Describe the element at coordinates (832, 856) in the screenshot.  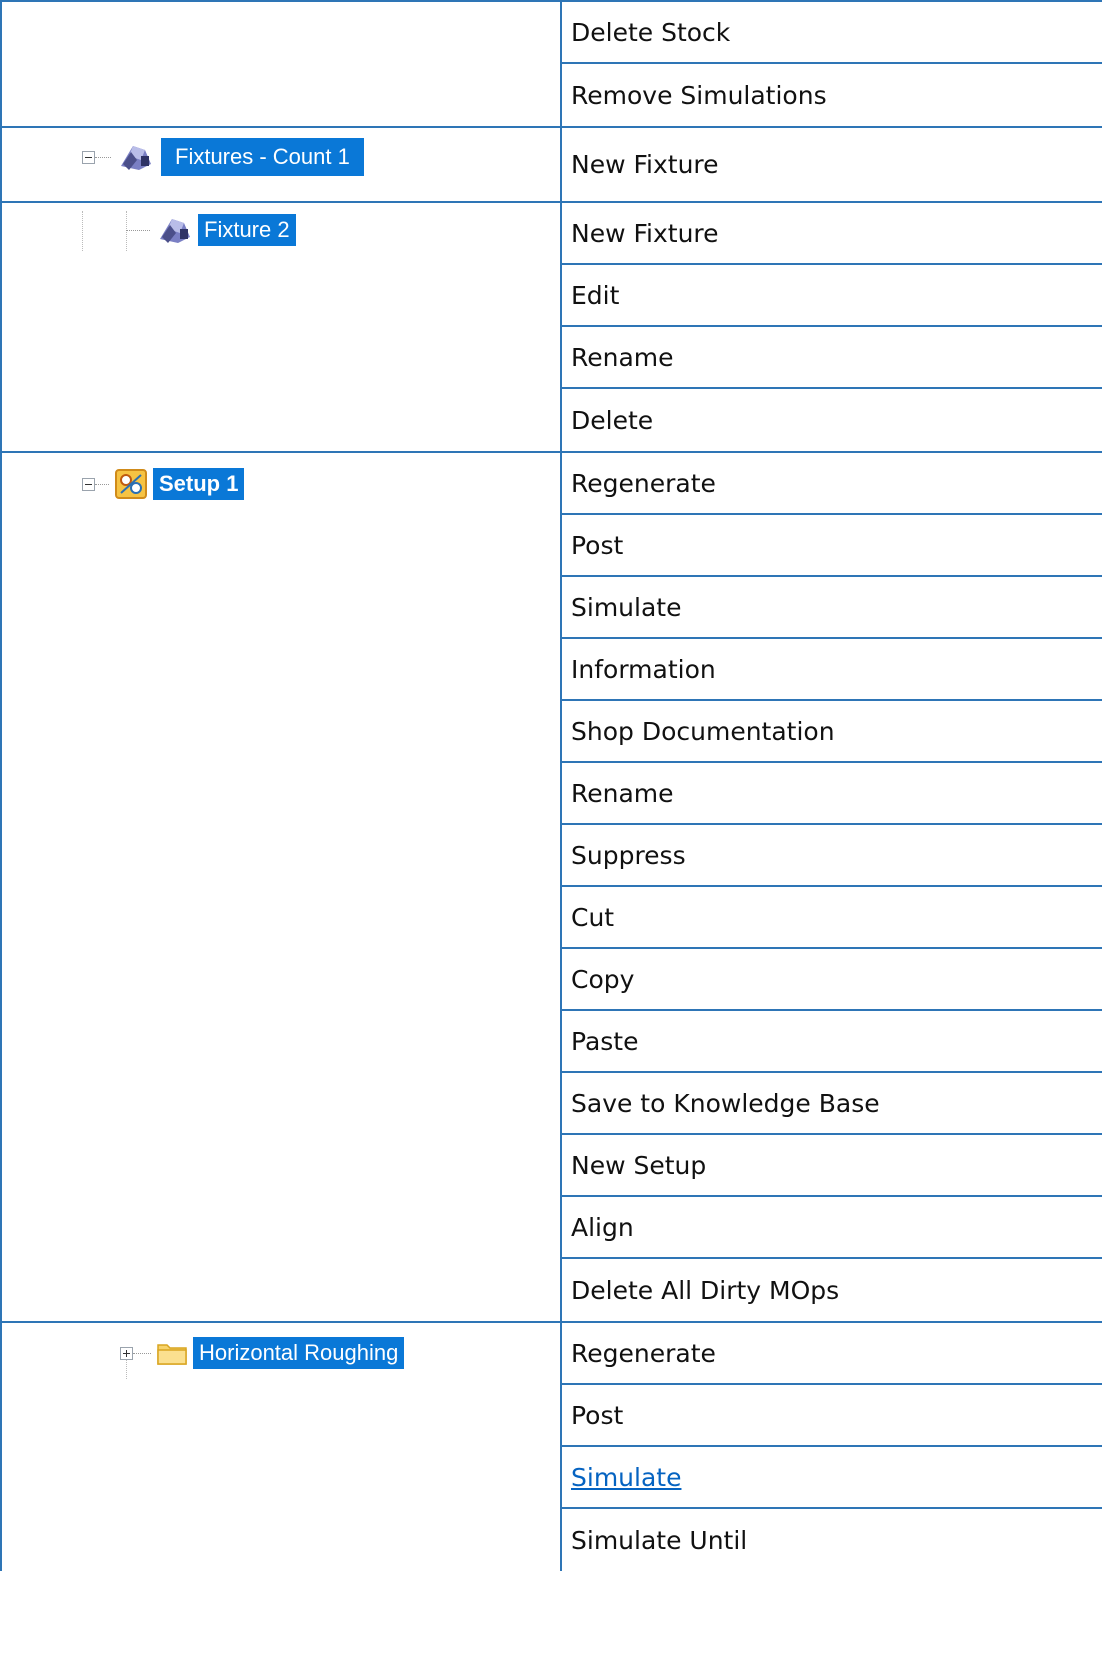
I see `command-suppress: Suppress` at that location.